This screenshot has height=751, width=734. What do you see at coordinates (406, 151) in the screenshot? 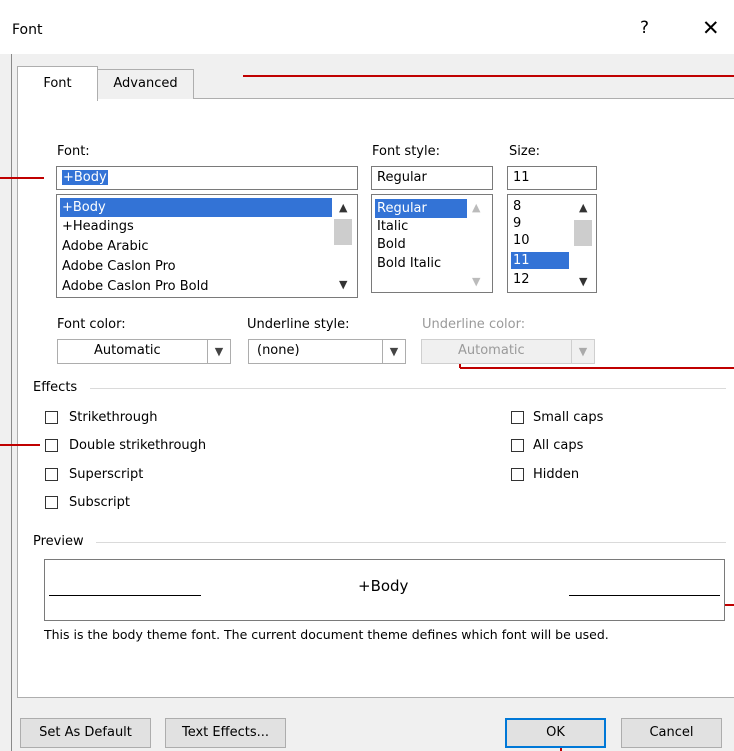
I see `font-style-label: Font style:` at bounding box center [406, 151].